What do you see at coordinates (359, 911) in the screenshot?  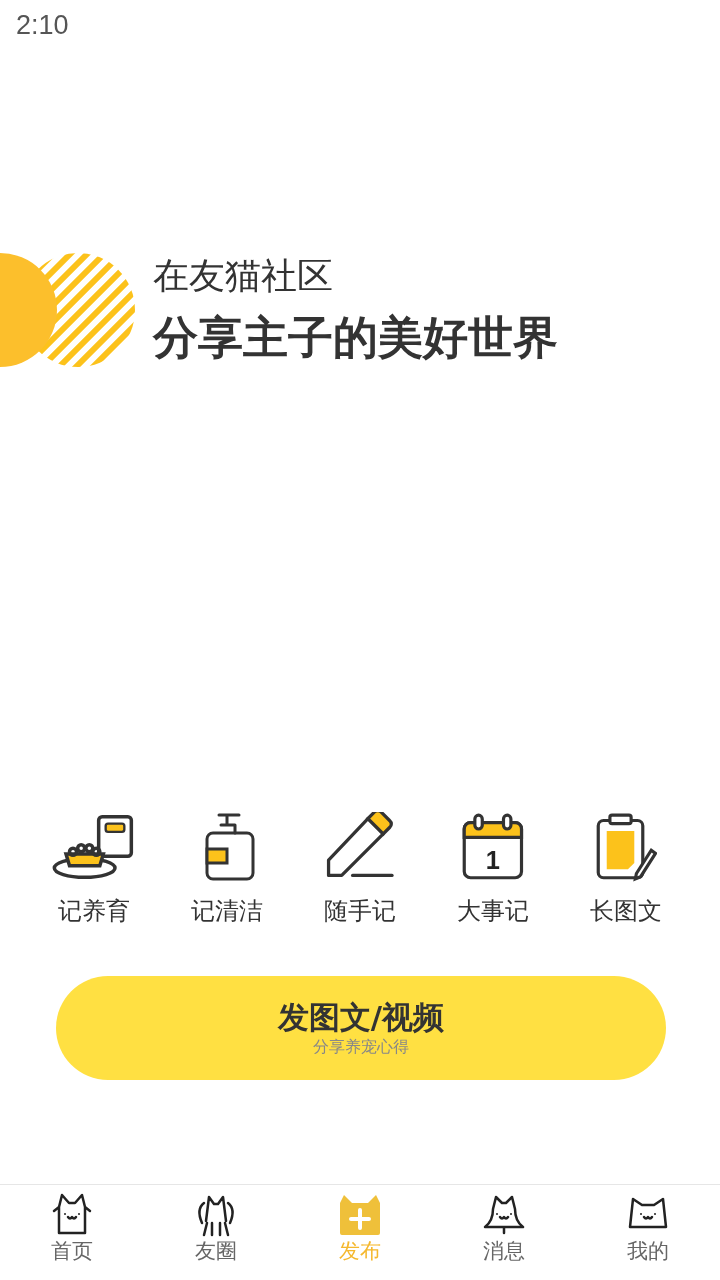 I see `feature-label: 随手记` at bounding box center [359, 911].